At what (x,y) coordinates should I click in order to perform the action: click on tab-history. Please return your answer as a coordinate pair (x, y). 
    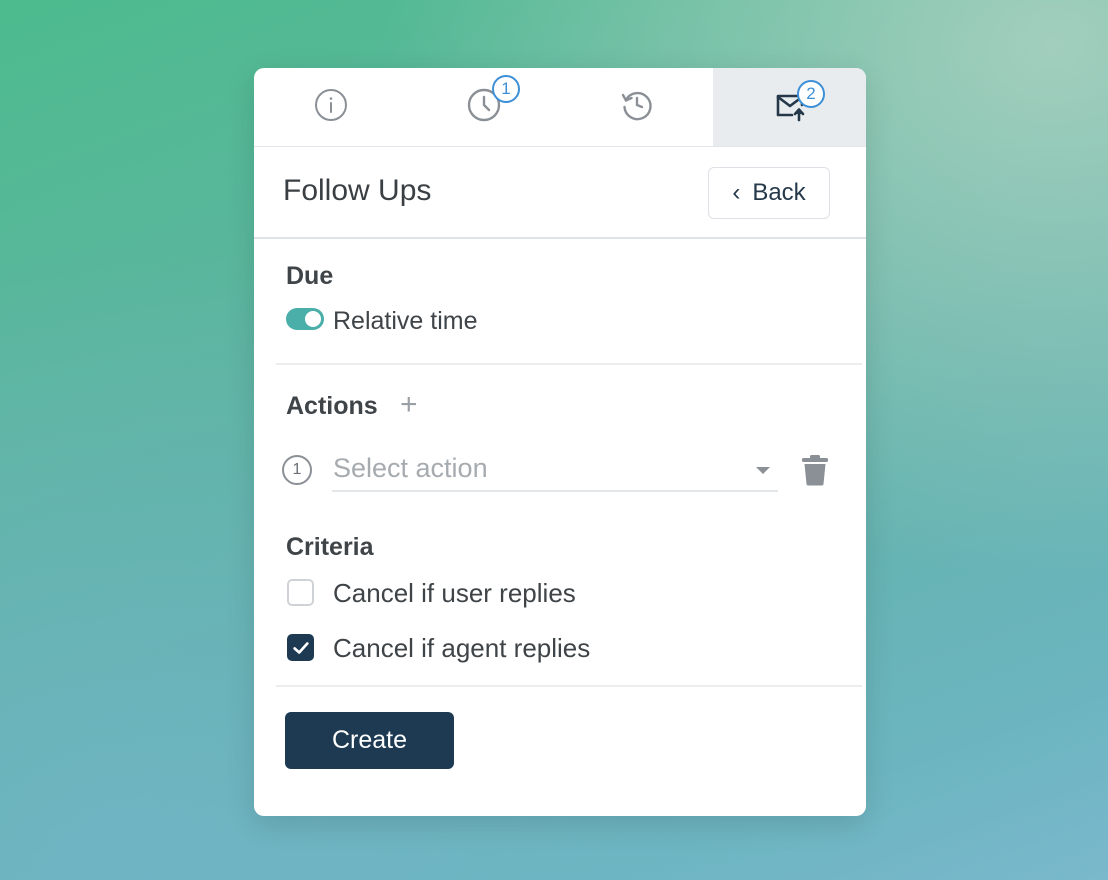
    Looking at the image, I should click on (636, 107).